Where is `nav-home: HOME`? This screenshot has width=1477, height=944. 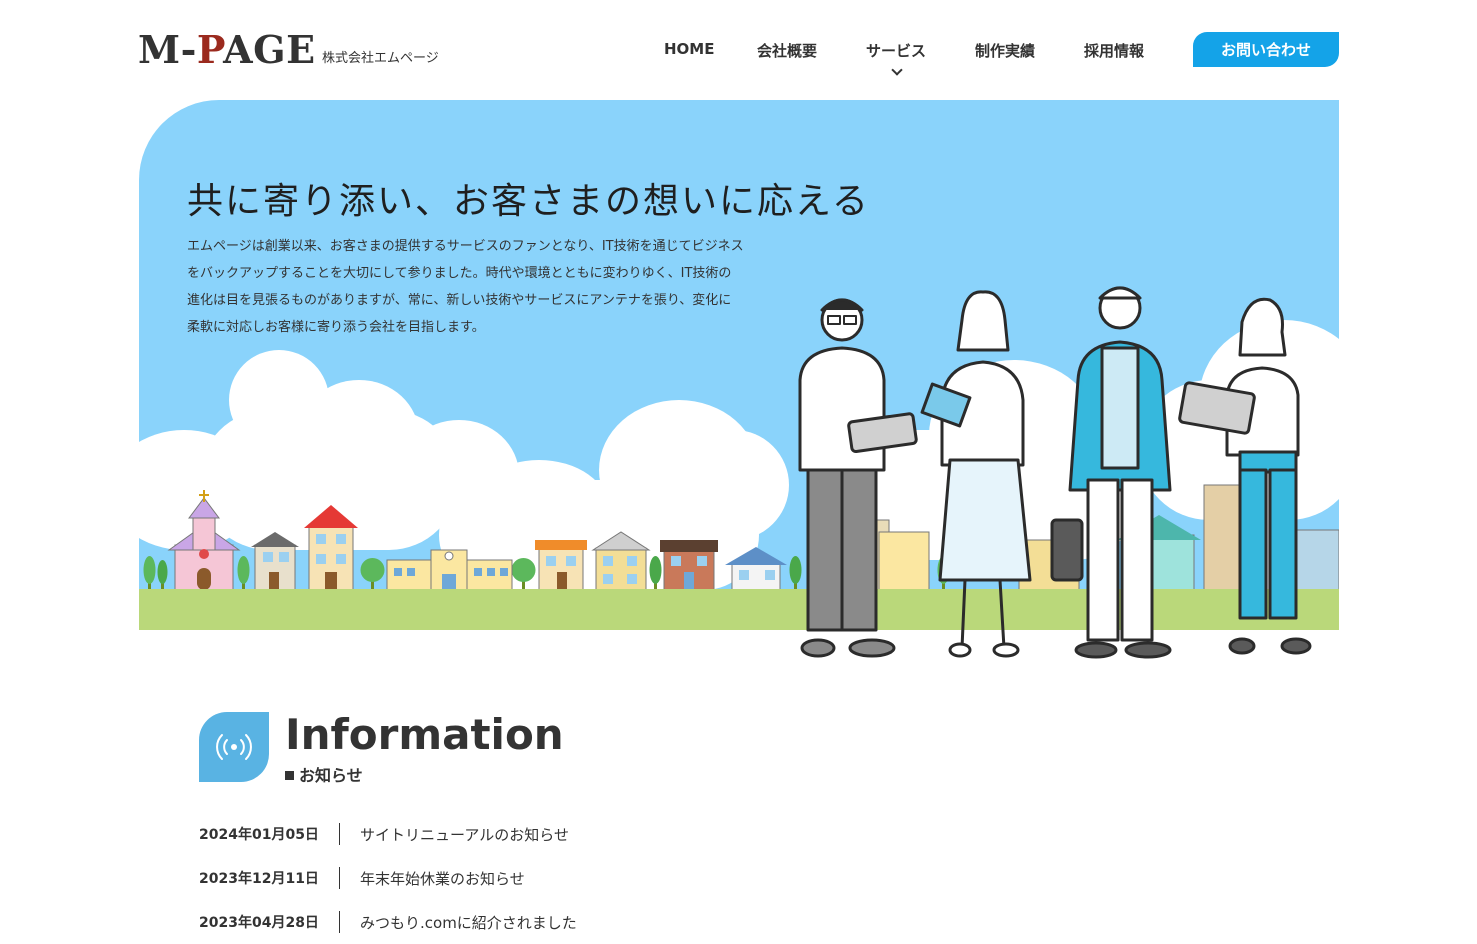
nav-home: HOME is located at coordinates (689, 49).